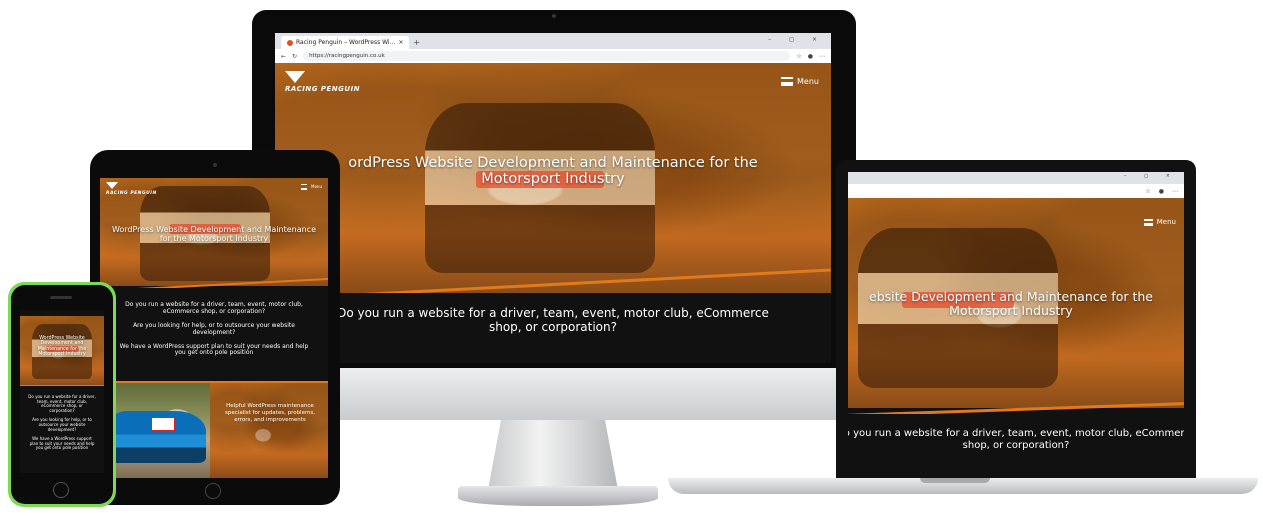 This screenshot has width=1263, height=516. Describe the element at coordinates (316, 186) in the screenshot. I see `tablet-menu-label: Menu` at that location.